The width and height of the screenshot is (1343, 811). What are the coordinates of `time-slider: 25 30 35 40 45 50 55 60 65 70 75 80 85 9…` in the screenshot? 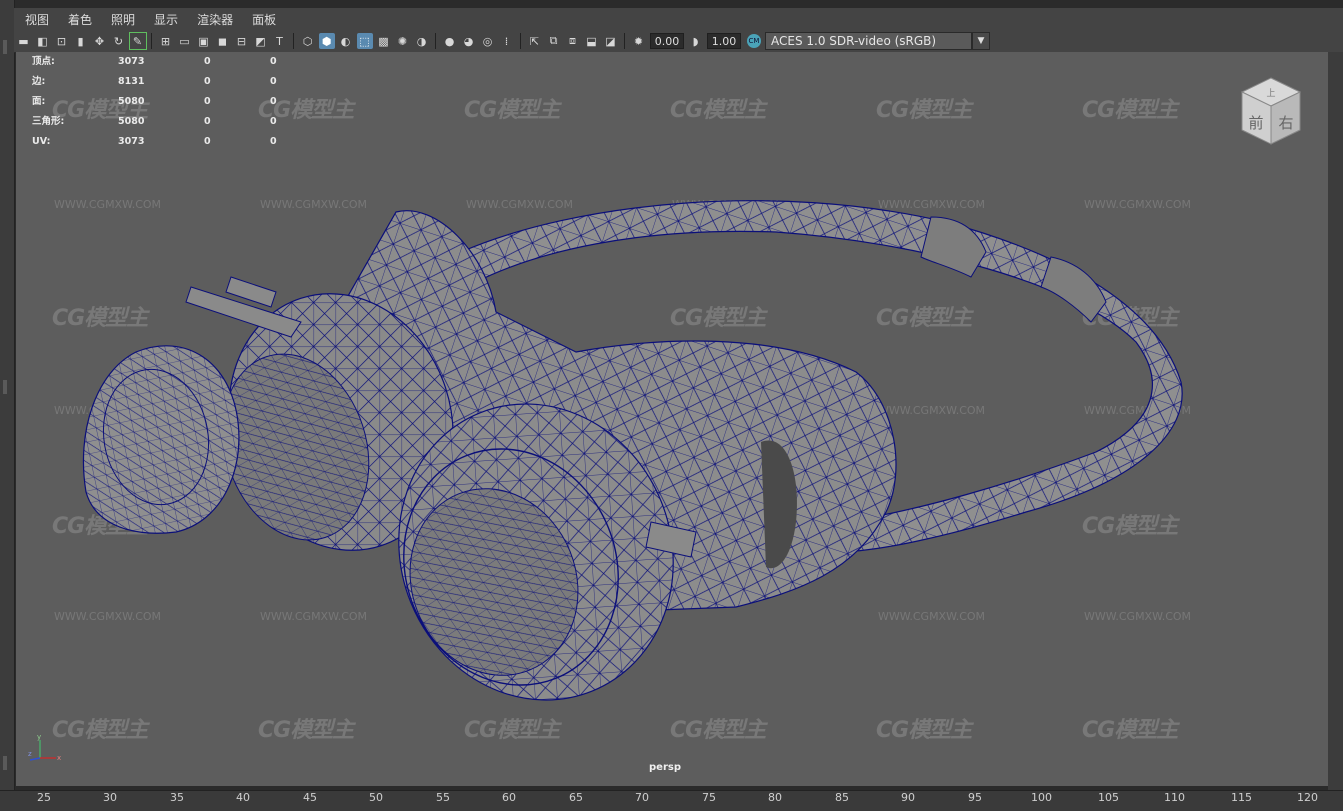 It's located at (671, 800).